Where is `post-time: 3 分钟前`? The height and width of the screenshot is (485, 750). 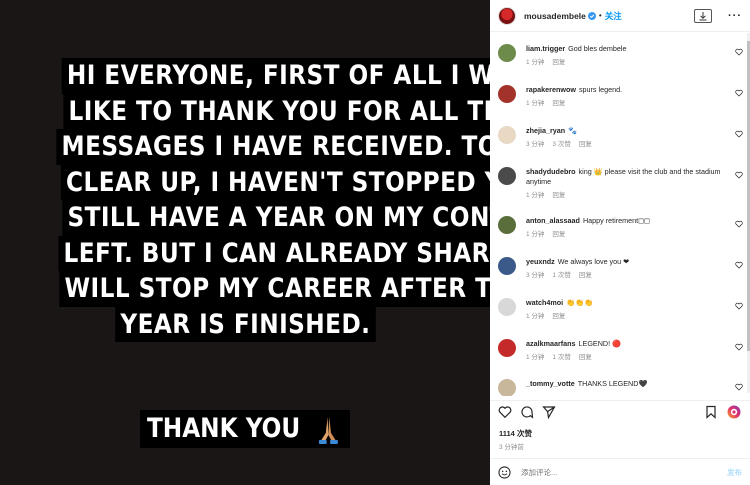
post-time: 3 分钟前 is located at coordinates (511, 447).